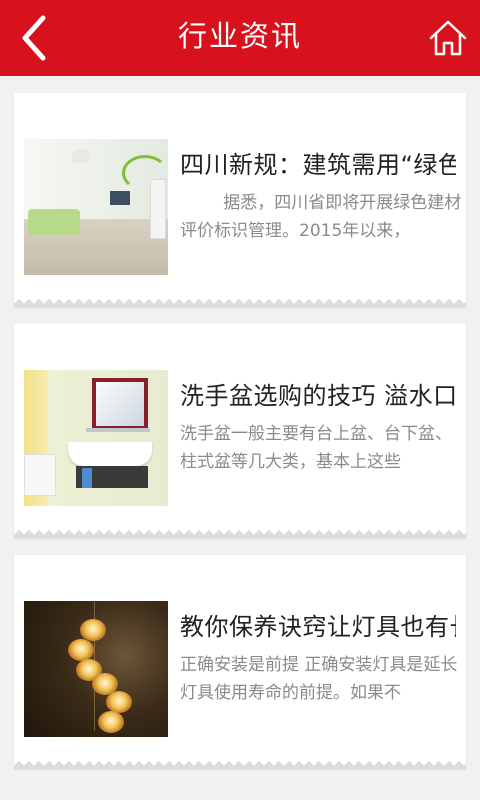  I want to click on news-card-title: 洗手盆选购的技巧 溢水口, so click(318, 396).